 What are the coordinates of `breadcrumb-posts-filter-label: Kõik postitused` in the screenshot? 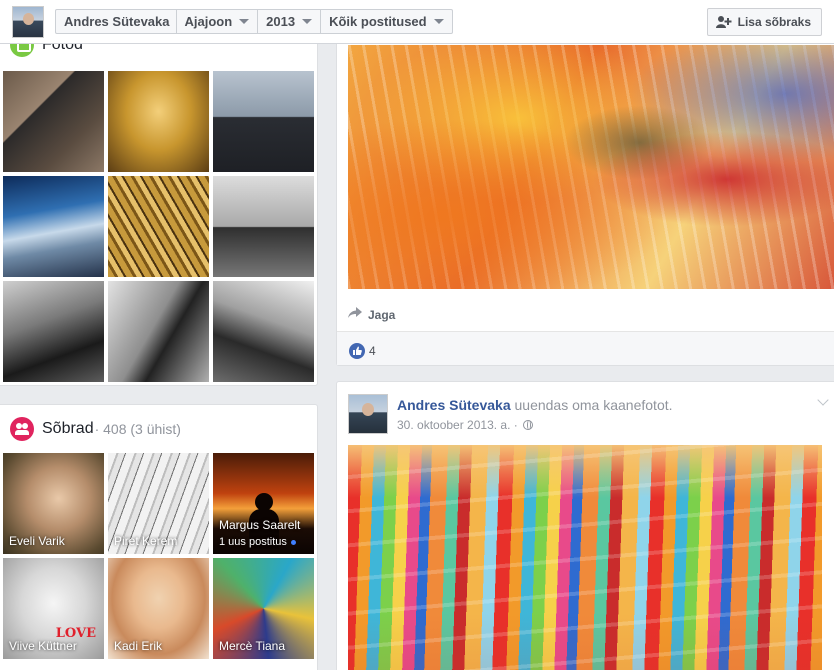 It's located at (378, 21).